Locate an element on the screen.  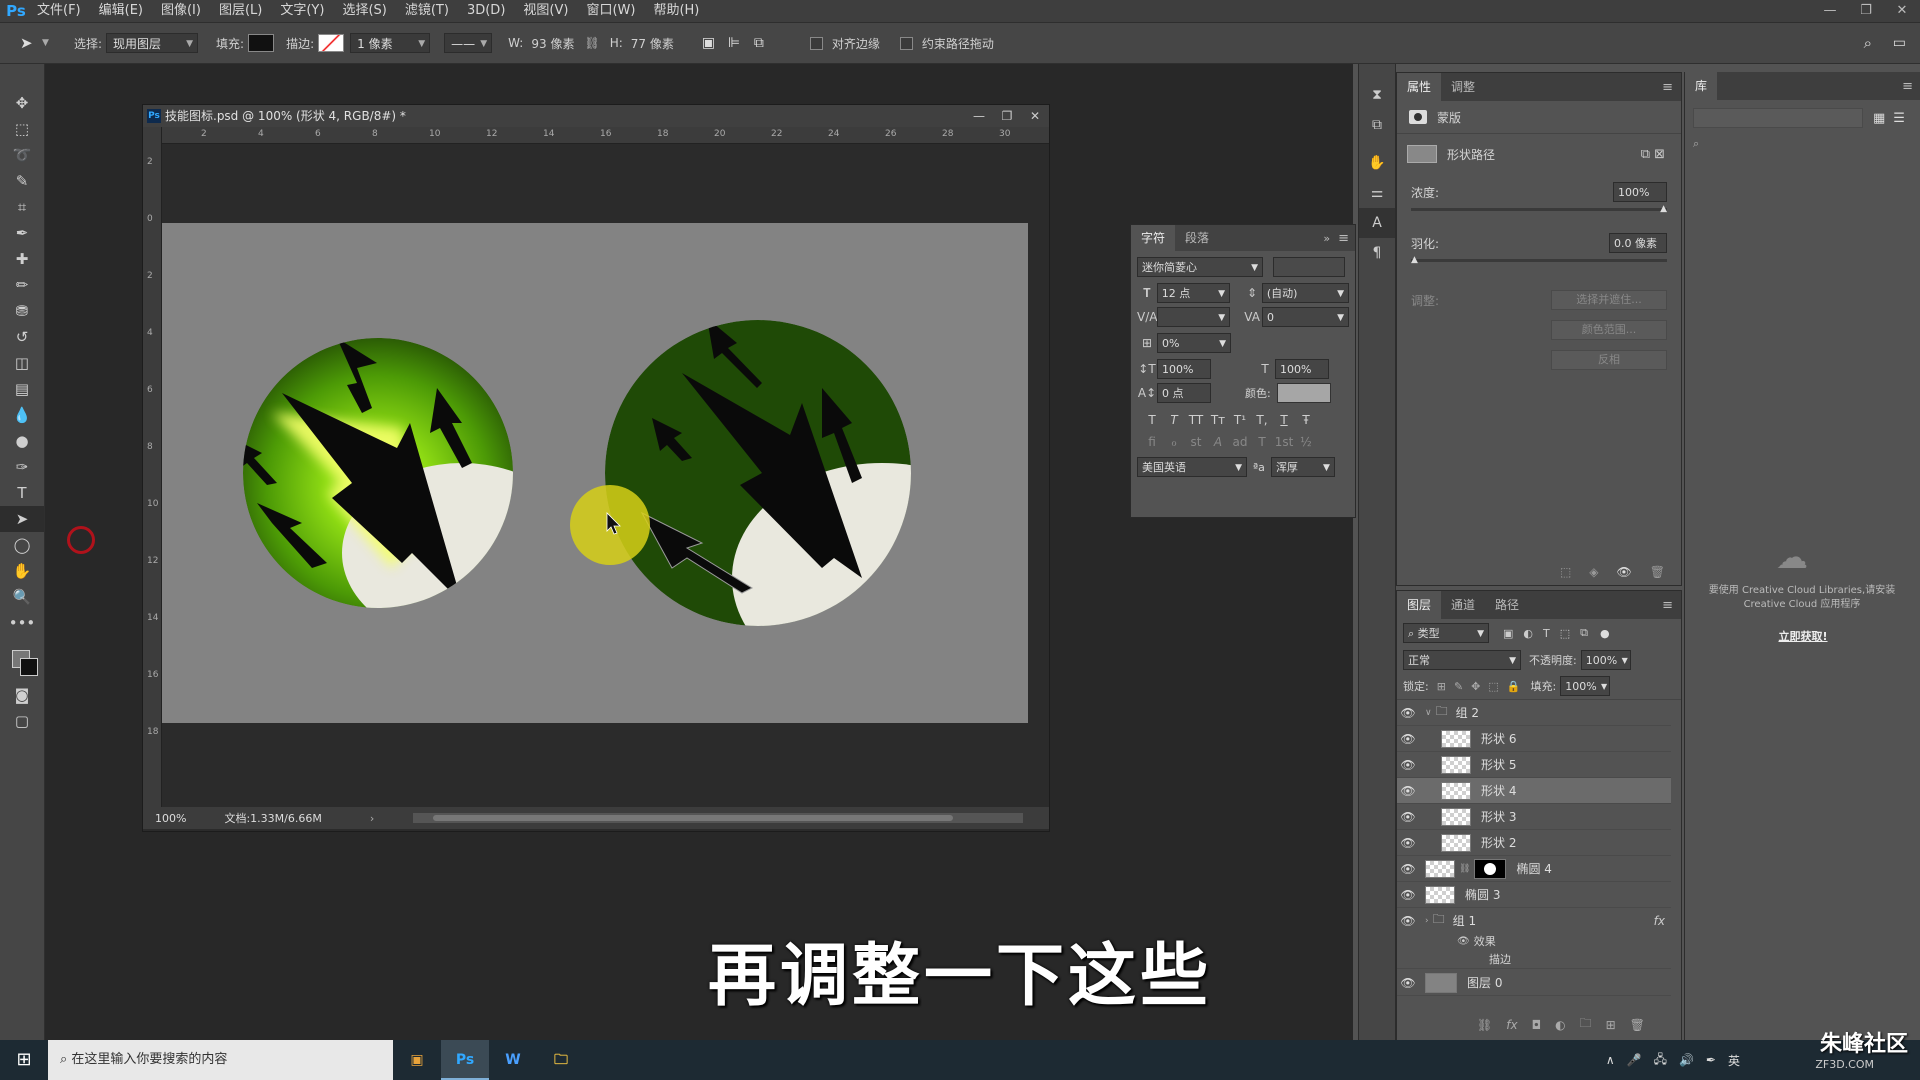
history-brush-tool-icon: ↺ is located at coordinates (22, 337).